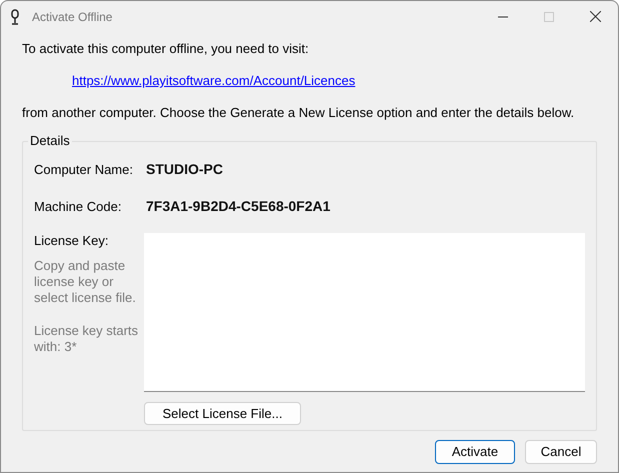 The width and height of the screenshot is (619, 473). I want to click on dialog-button: Cancel, so click(561, 452).